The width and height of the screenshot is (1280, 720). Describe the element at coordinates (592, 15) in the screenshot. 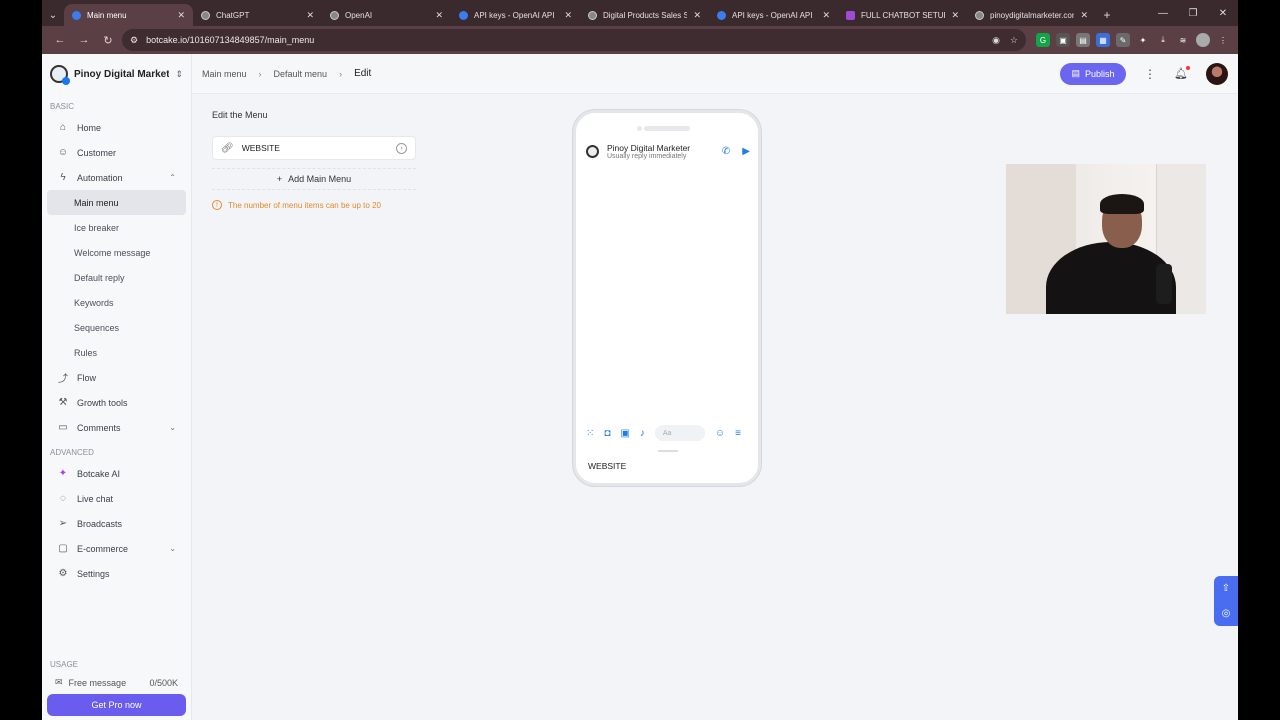

I see `site-favicon-icon` at that location.